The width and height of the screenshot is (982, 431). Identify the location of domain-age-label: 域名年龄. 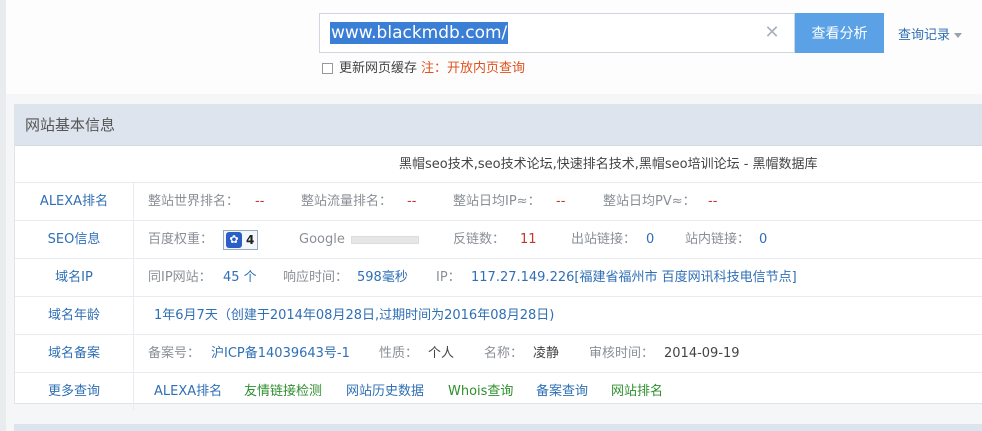
(74, 315).